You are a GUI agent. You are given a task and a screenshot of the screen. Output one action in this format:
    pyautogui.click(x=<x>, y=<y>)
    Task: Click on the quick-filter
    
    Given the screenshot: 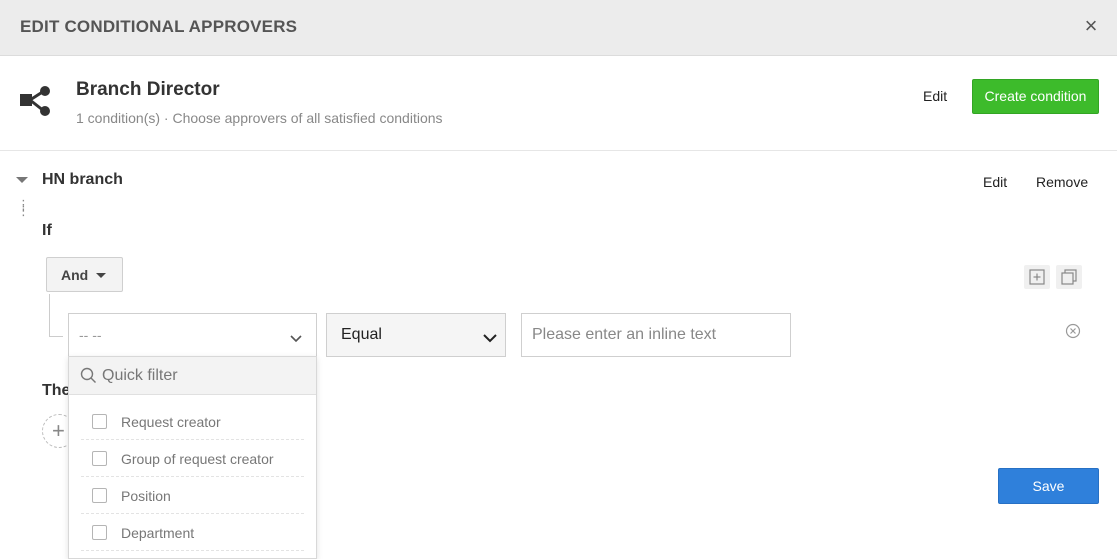 What is the action you would take?
    pyautogui.click(x=192, y=376)
    